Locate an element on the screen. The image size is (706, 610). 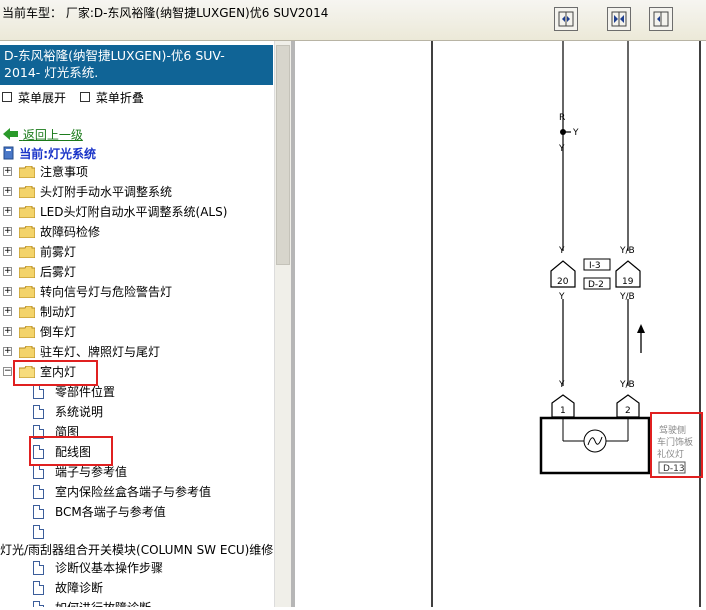
connector-code-d2: D-2 is located at coordinates (596, 285).